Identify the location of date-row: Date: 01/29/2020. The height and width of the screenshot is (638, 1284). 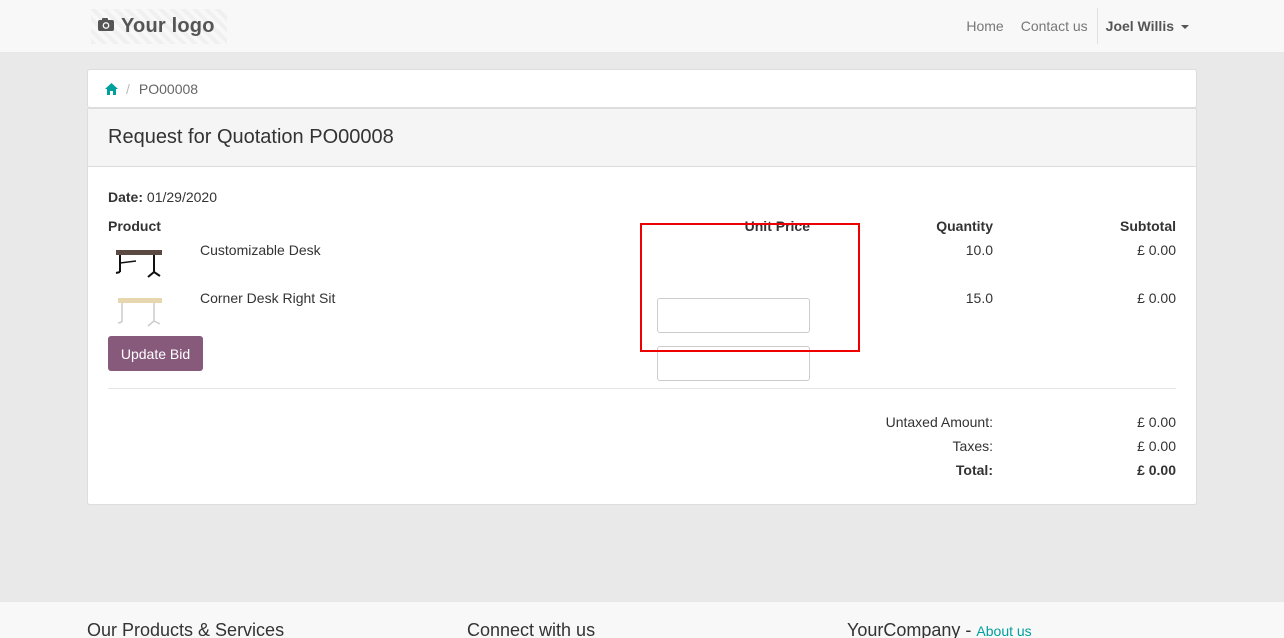
(162, 197).